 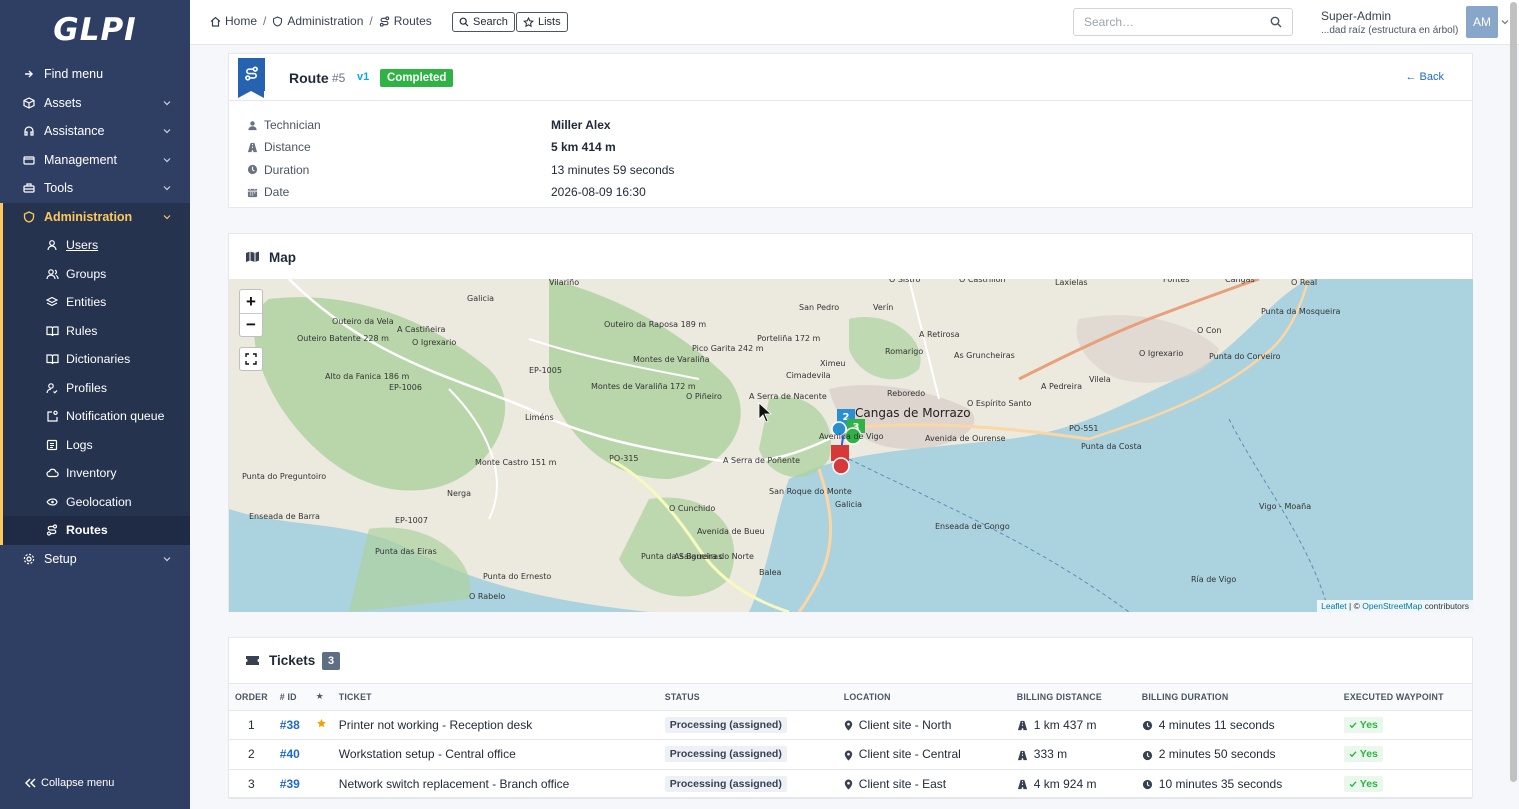 I want to click on menu-item-label: Find menu, so click(x=74, y=74).